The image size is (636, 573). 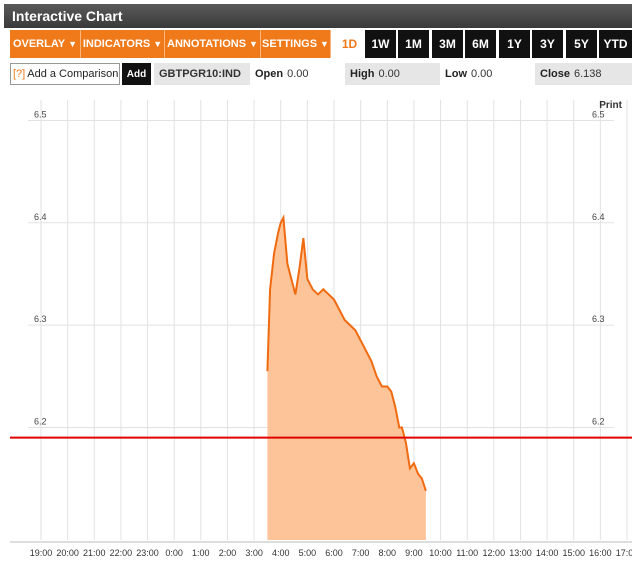 I want to click on open-quote: Open 0.00, so click(x=296, y=74).